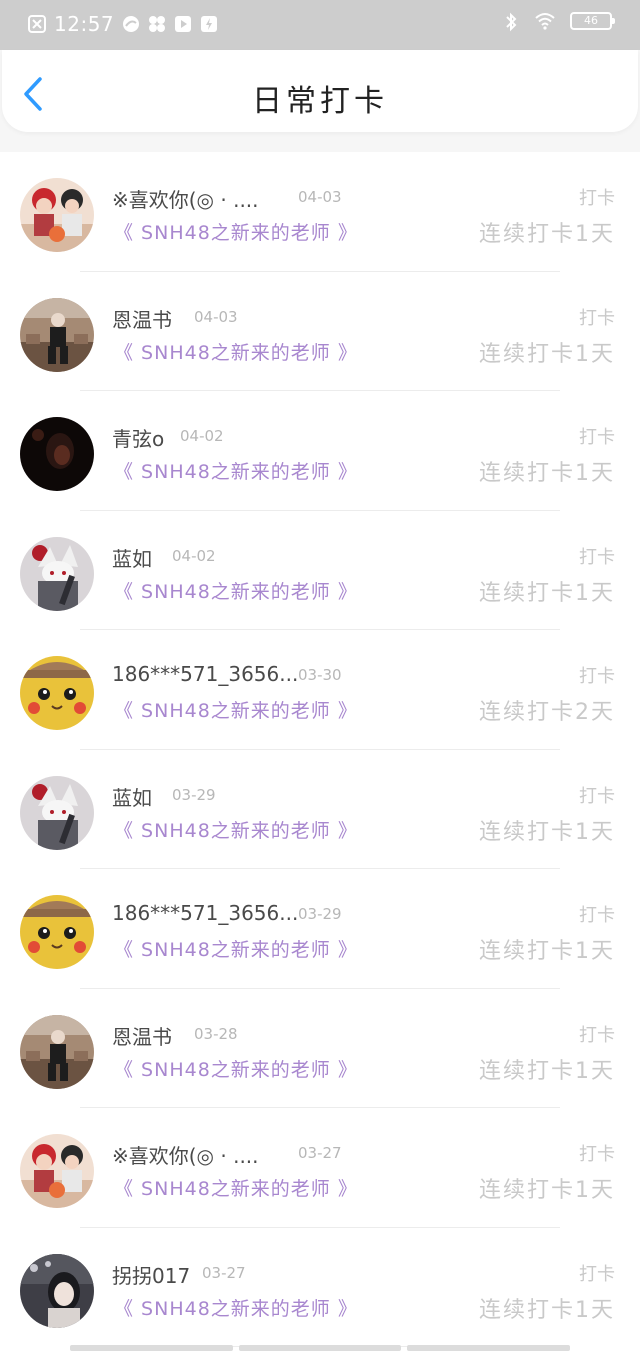 This screenshot has width=640, height=1351. I want to click on close-box-icon, so click(37, 24).